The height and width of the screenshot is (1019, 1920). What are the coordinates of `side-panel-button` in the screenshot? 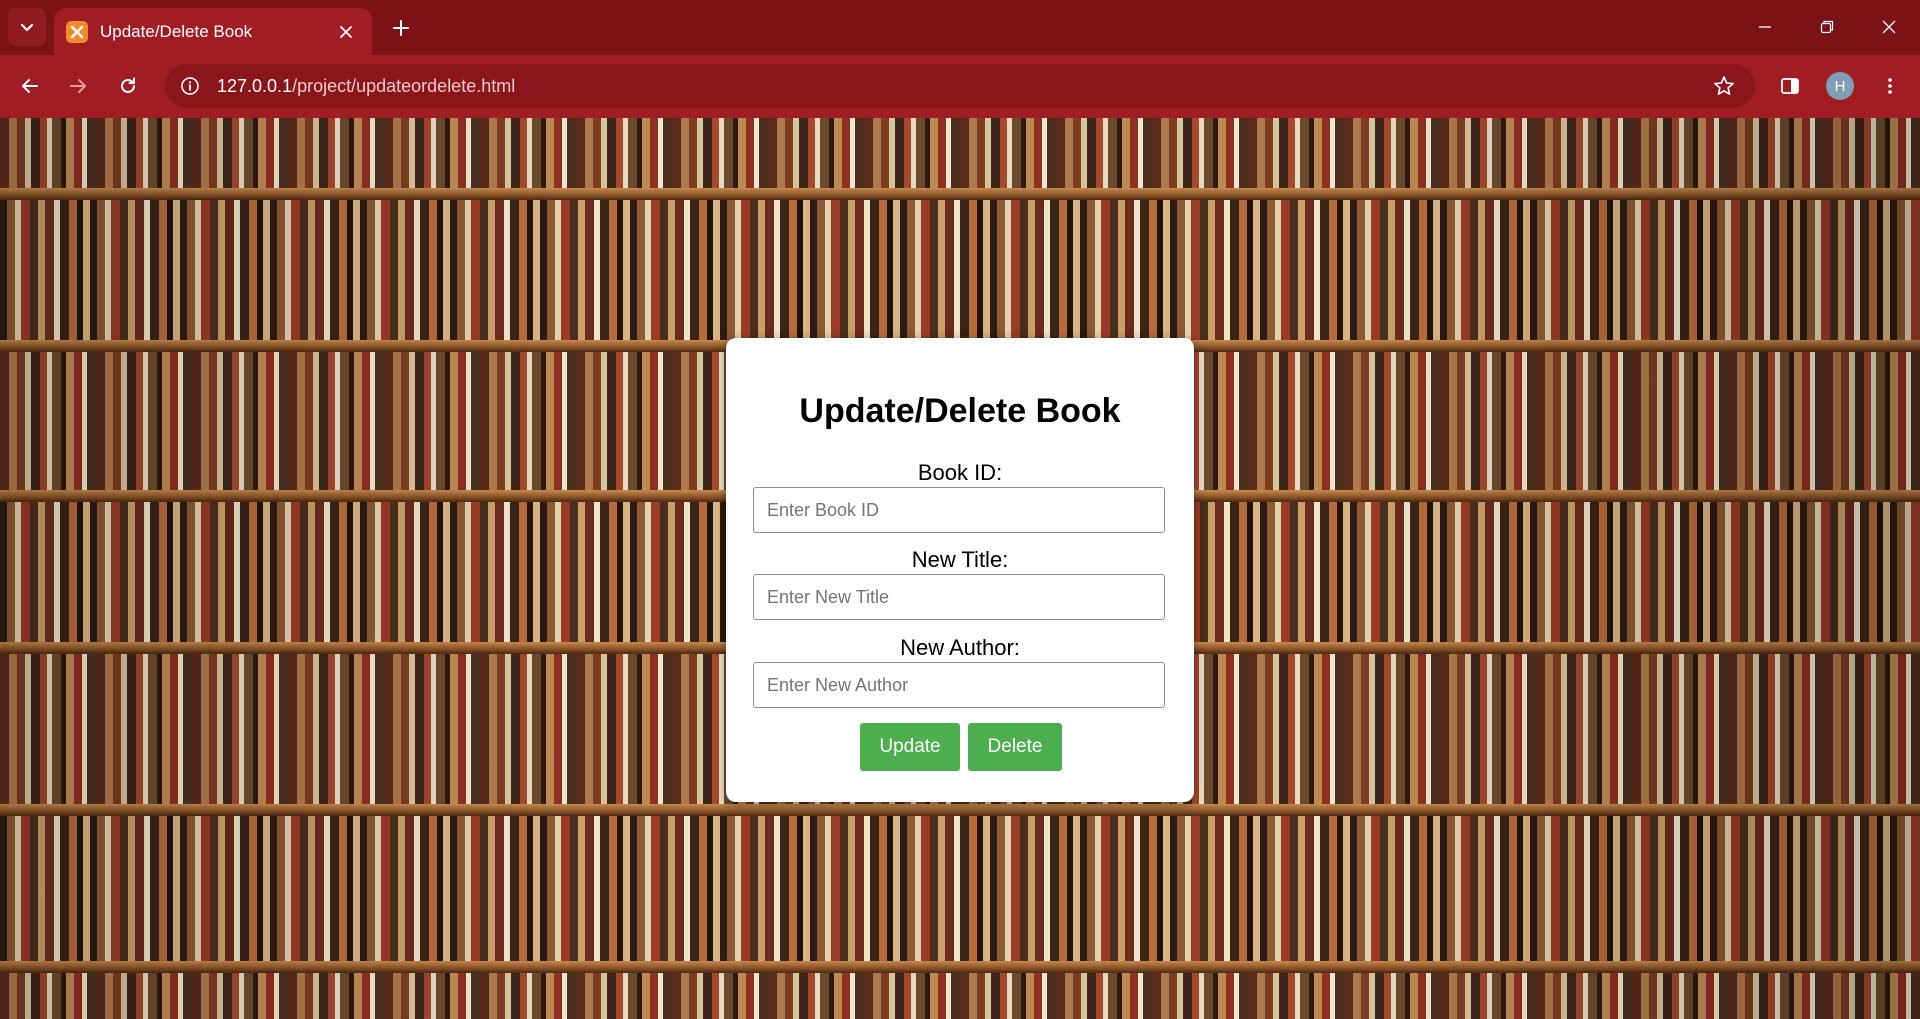 It's located at (1790, 86).